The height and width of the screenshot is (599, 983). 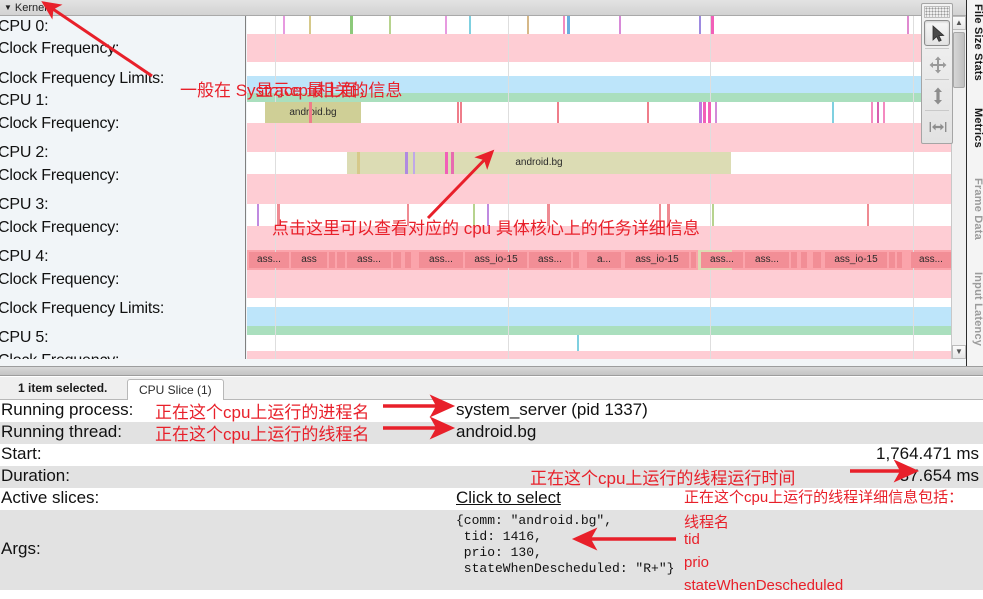 I want to click on side-tab-frame-data: Frame Data, so click(x=975, y=209).